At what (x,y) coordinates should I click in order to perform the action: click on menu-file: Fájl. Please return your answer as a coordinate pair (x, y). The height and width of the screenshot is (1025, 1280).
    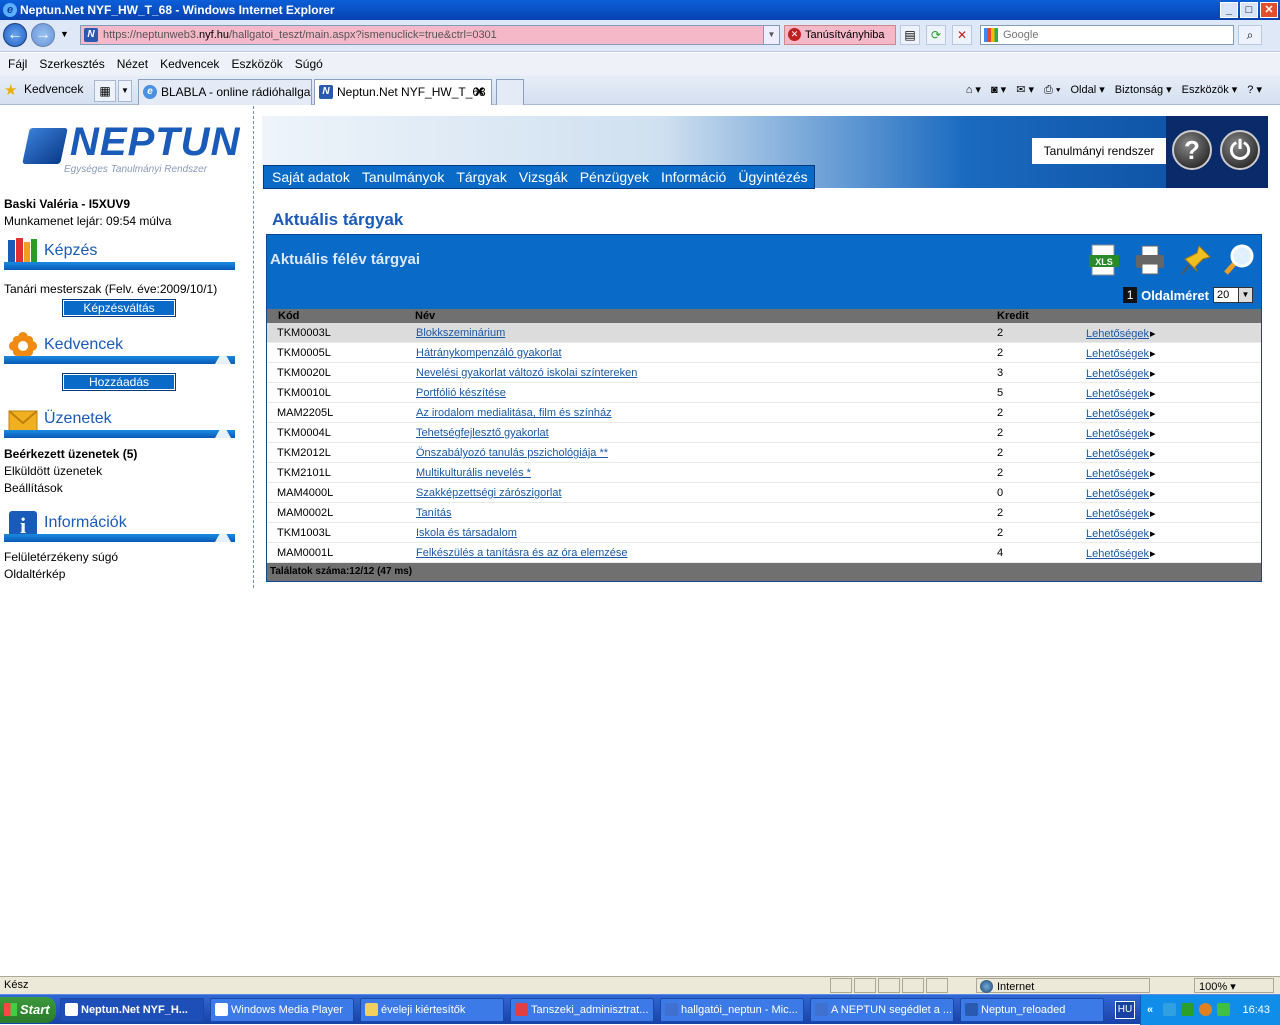
    Looking at the image, I should click on (17, 64).